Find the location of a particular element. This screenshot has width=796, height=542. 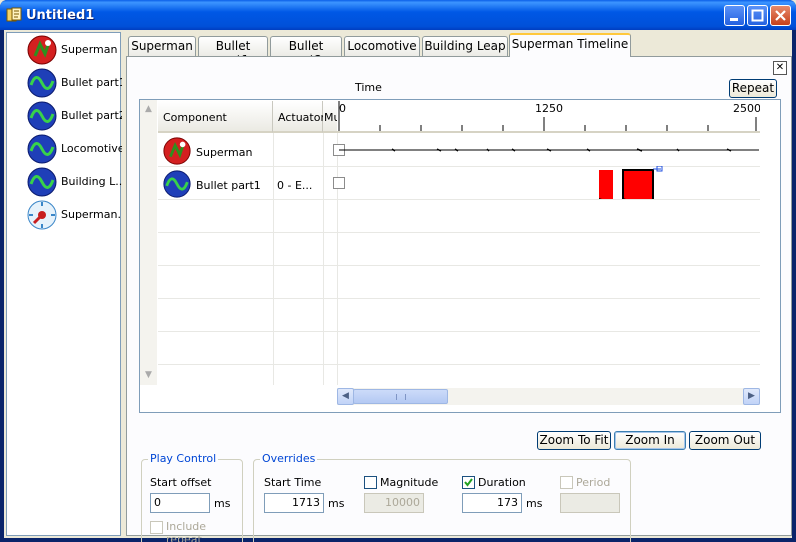

vertical-scrollbar: ▲ ▼ is located at coordinates (148, 242).